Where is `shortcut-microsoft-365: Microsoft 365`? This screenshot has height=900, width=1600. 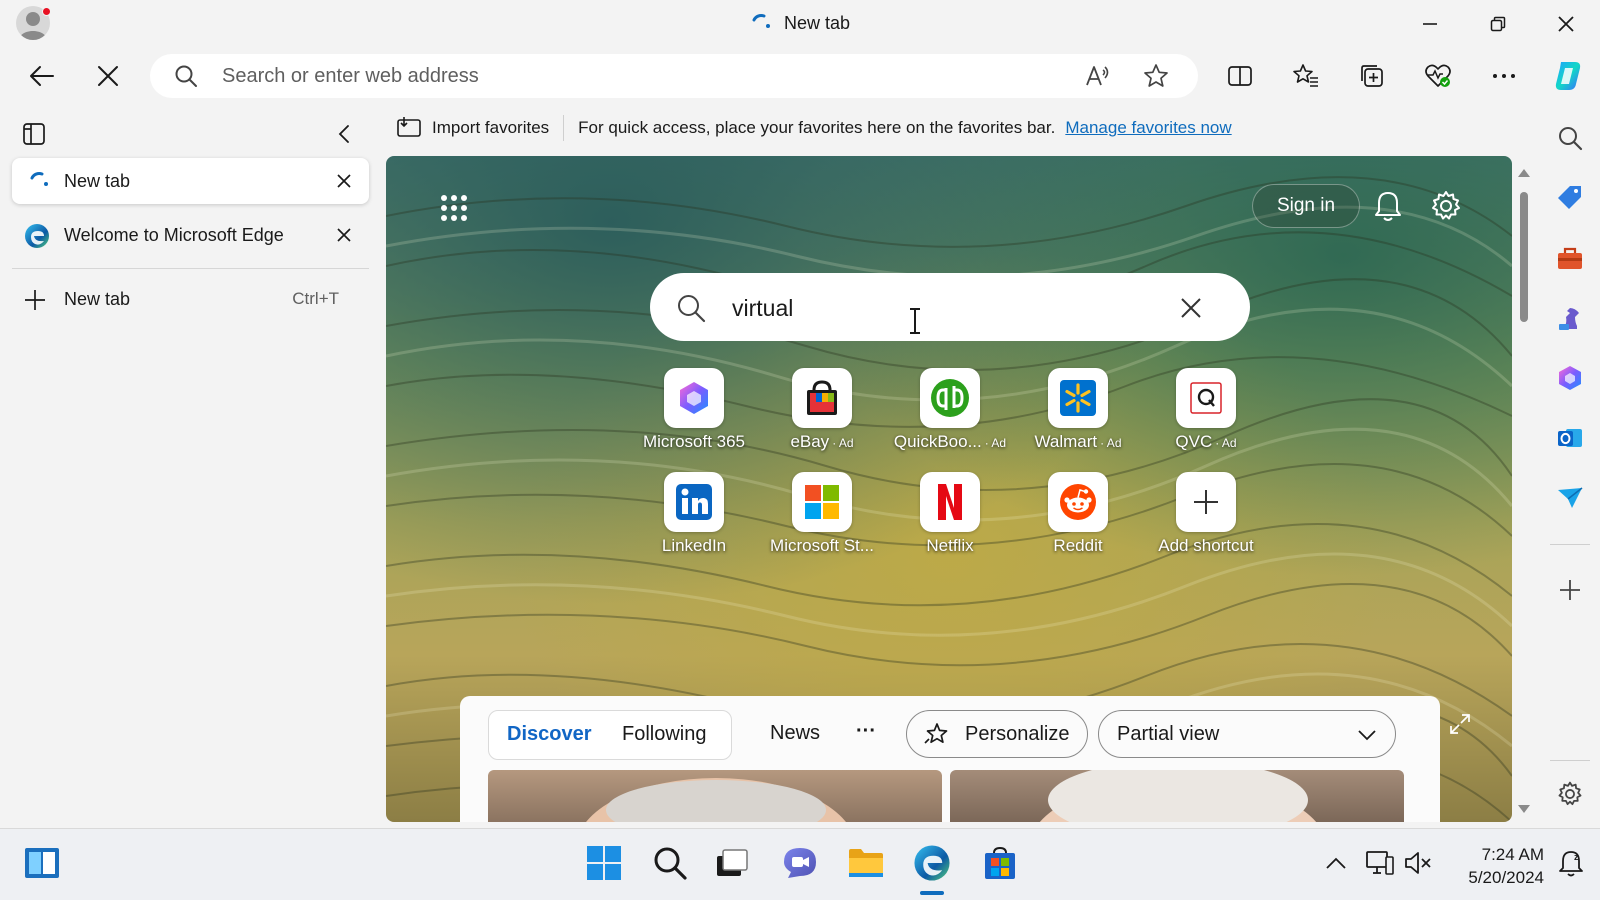
shortcut-microsoft-365: Microsoft 365 is located at coordinates (694, 414).